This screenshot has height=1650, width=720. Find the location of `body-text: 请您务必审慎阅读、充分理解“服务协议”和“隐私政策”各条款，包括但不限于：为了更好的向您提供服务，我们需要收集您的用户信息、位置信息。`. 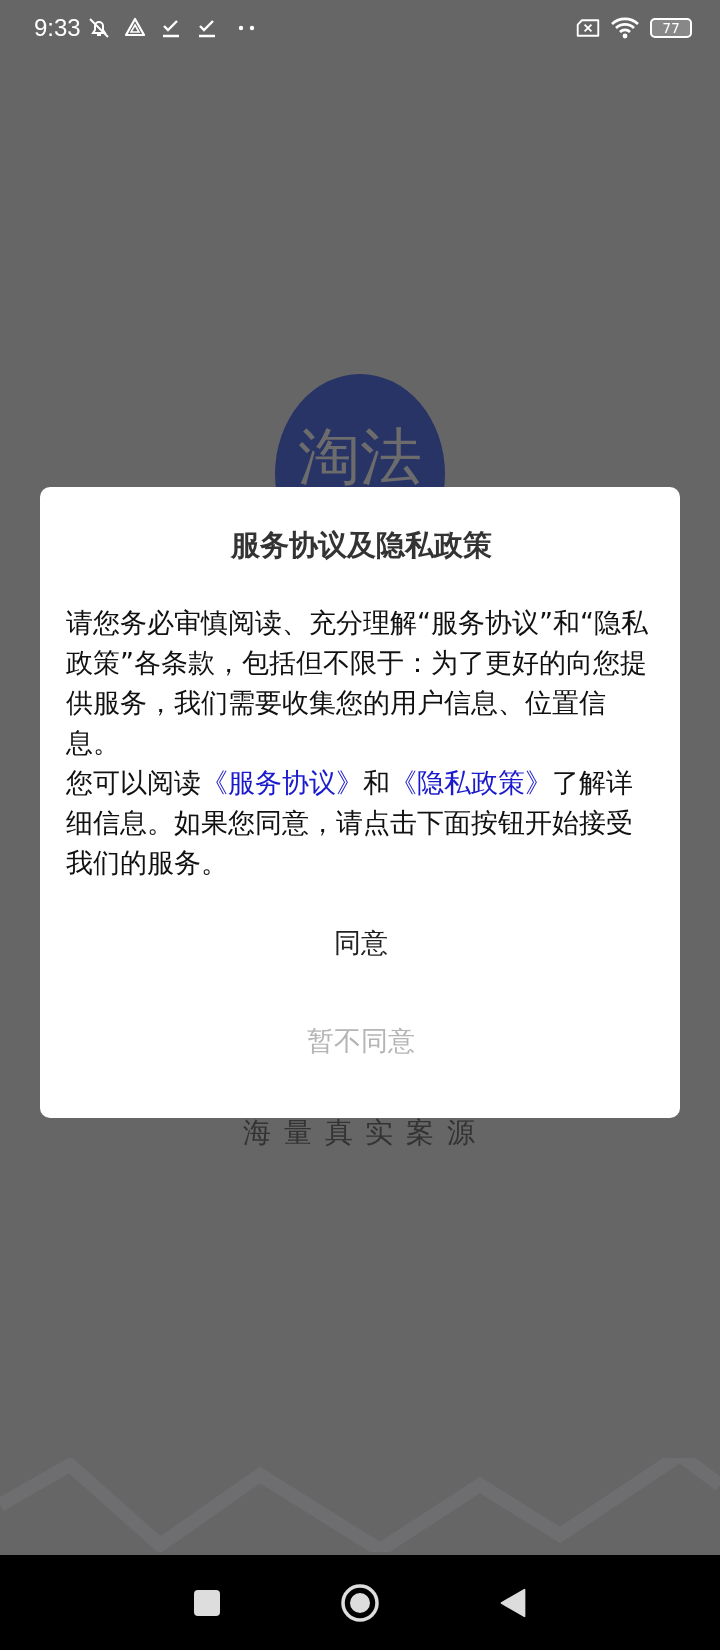

body-text: 请您务必审慎阅读、充分理解“服务协议”和“隐私政策”各条款，包括但不限于：为了更好的向您提供服务，我们需要收集您的用户信息、位置信息。 is located at coordinates (357, 683).